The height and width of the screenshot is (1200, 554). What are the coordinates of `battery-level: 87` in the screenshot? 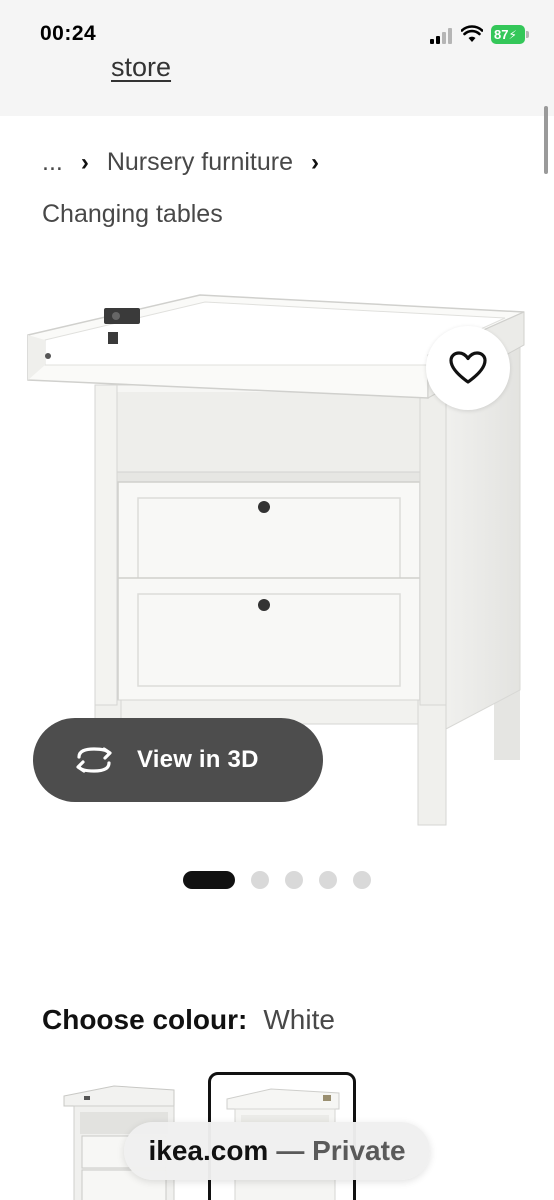 It's located at (501, 34).